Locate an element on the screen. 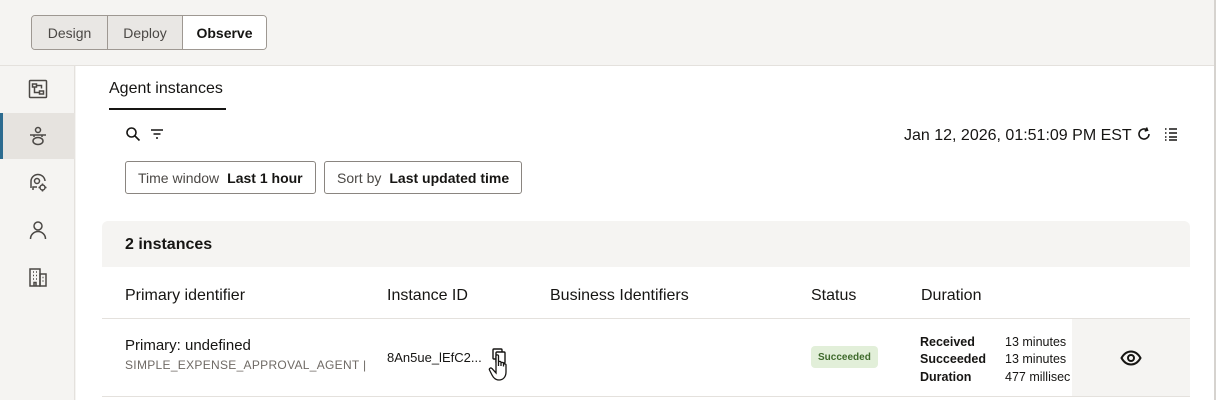 Image resolution: width=1216 pixels, height=400 pixels. sidebar-item-agent-settings is located at coordinates (37, 183).